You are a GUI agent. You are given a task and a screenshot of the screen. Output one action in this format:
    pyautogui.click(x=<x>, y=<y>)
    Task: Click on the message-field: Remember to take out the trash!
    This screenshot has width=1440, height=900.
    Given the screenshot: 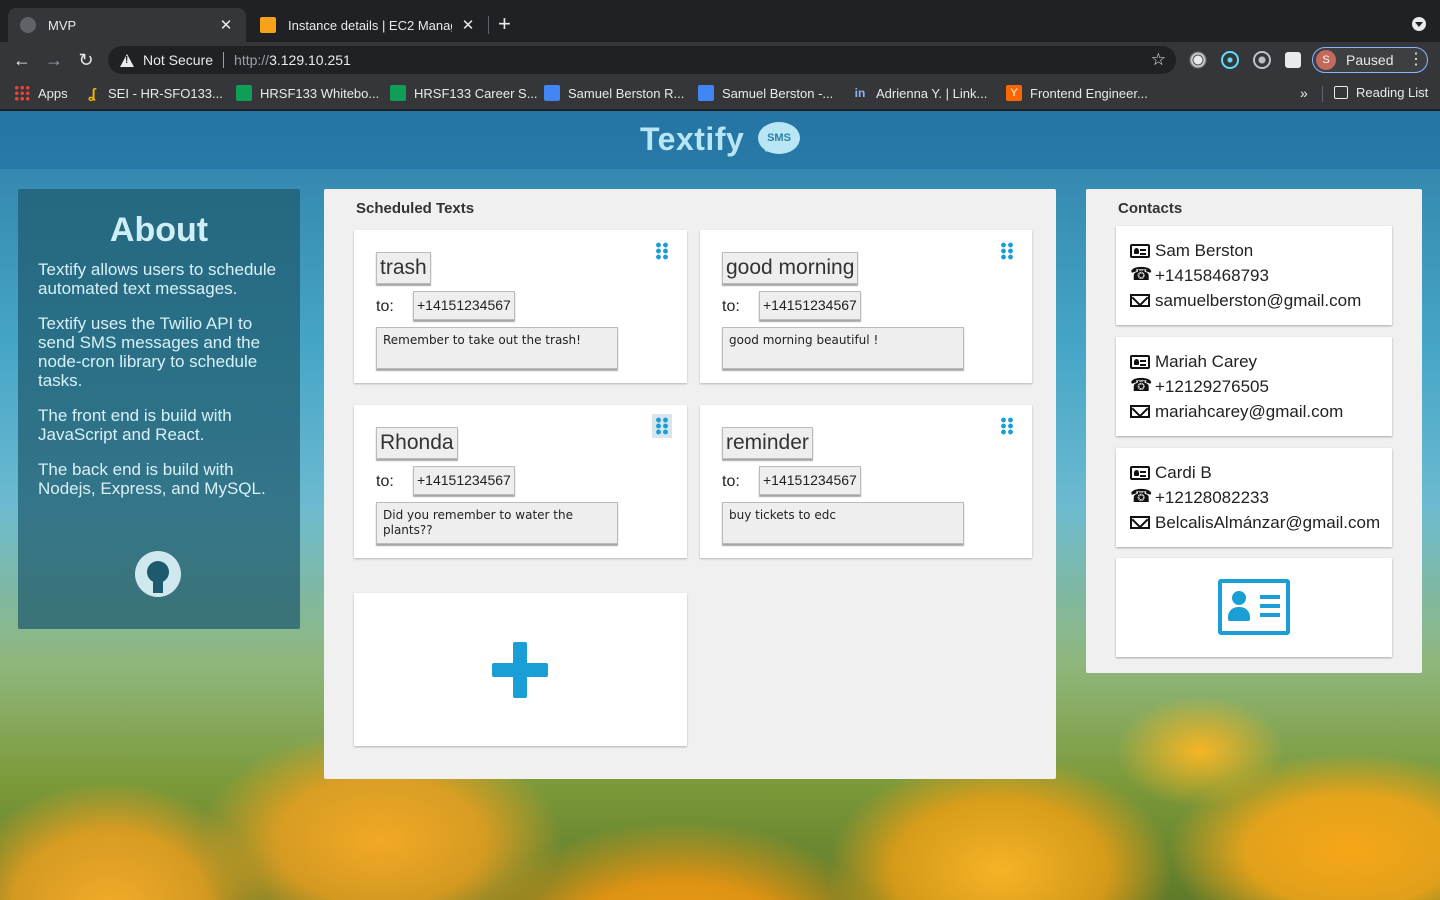 What is the action you would take?
    pyautogui.click(x=497, y=348)
    